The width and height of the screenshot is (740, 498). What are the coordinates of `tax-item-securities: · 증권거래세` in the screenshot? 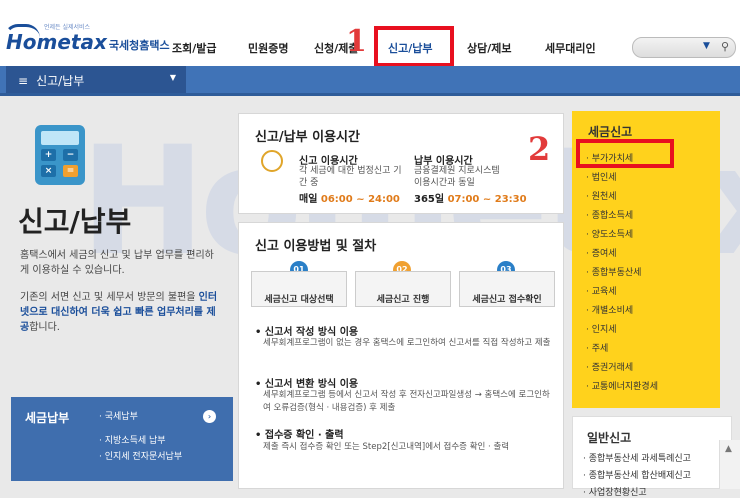 It's located at (609, 366).